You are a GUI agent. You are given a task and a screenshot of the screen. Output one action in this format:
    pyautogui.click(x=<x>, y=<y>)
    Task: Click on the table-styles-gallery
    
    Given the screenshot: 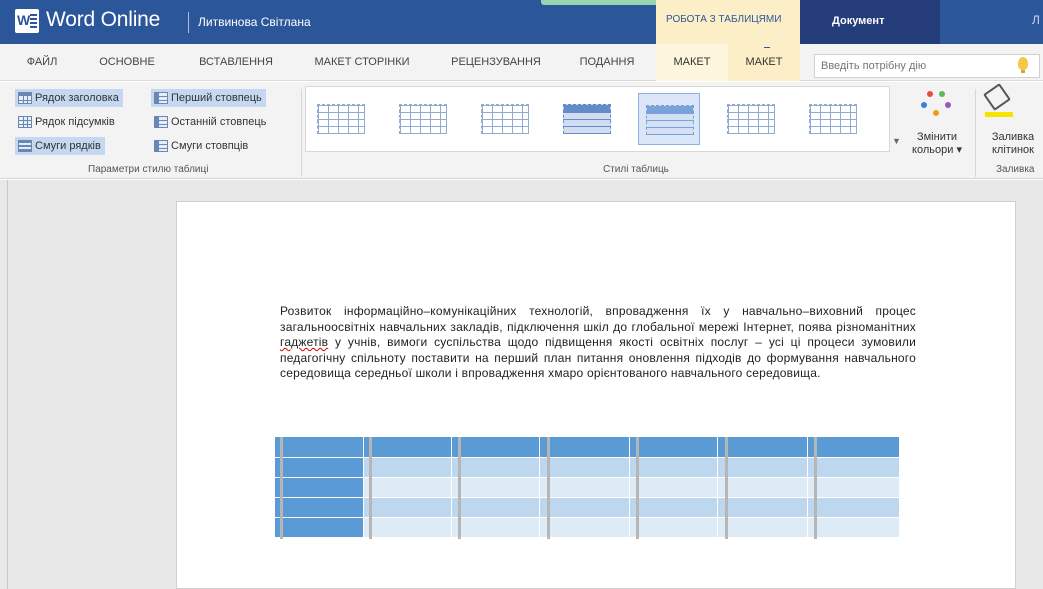 What is the action you would take?
    pyautogui.click(x=597, y=119)
    